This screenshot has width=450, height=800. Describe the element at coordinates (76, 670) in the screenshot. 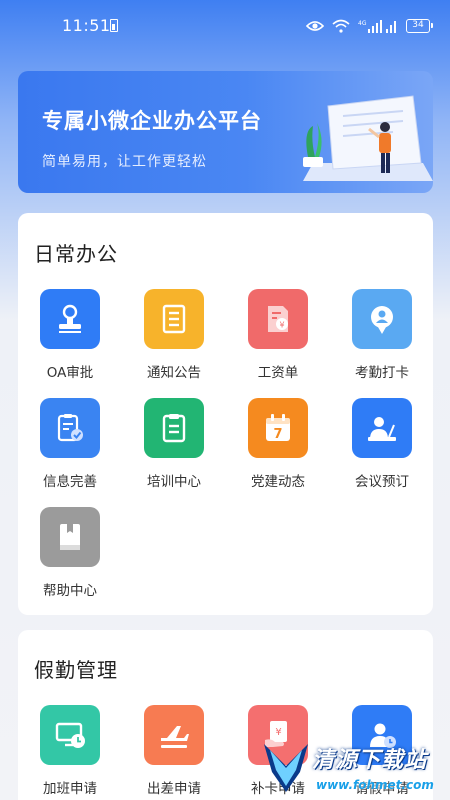

I see `section-title-leave: 假勤管理` at that location.